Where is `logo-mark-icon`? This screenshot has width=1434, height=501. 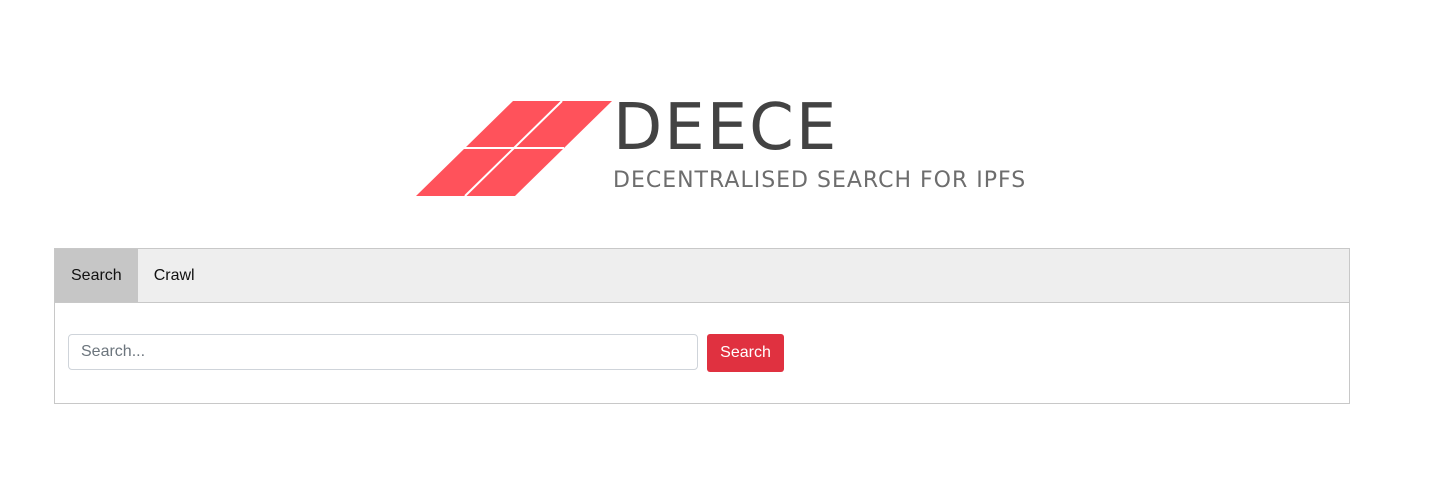
logo-mark-icon is located at coordinates (514, 148).